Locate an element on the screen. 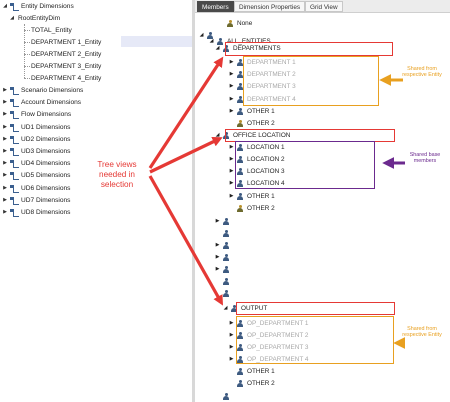 This screenshot has height=402, width=450. tree-node-label: UD5 Dimensions is located at coordinates (46, 176).